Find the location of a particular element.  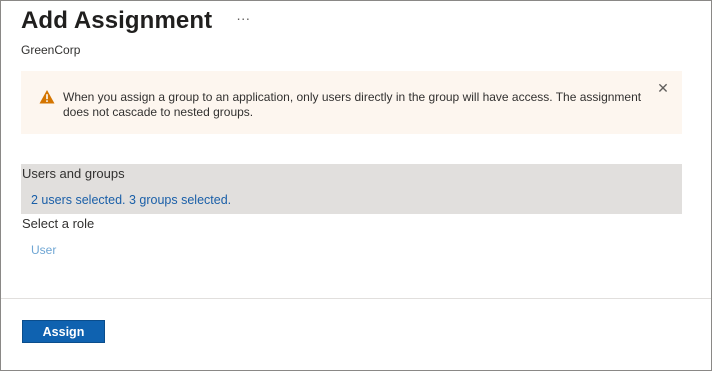

users-groups-selection-link: 2 users selected. 3 groups selected. is located at coordinates (131, 200).